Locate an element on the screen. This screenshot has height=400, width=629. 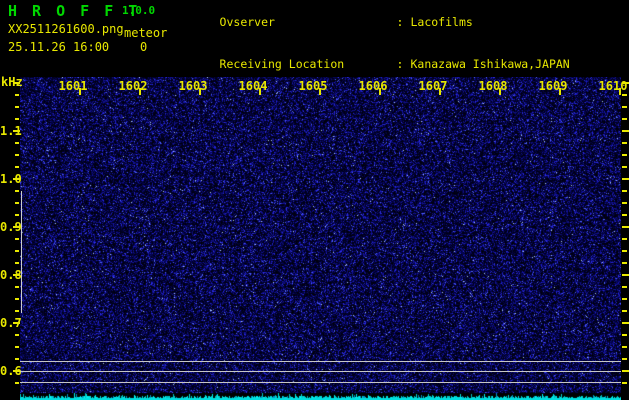
x-tick-label: 1607 is located at coordinates (433, 86).